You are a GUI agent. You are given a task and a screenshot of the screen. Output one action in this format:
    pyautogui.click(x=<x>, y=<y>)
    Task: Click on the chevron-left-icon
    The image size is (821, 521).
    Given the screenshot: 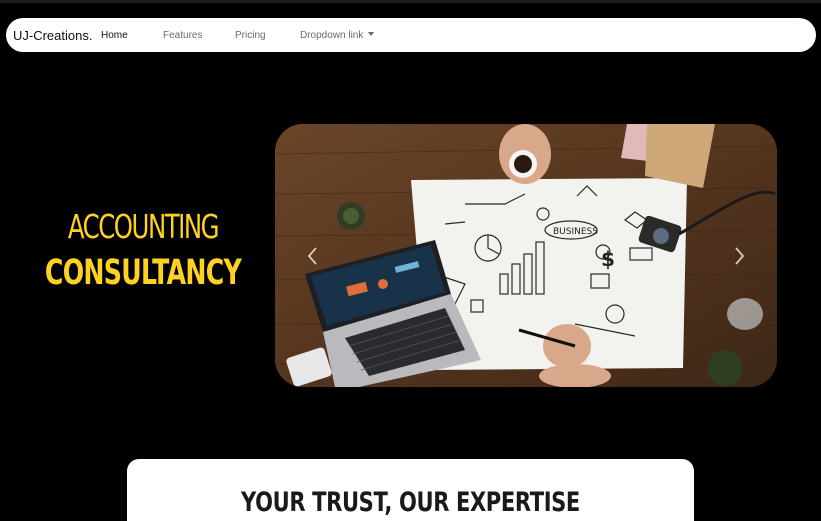 What is the action you would take?
    pyautogui.click(x=312, y=256)
    